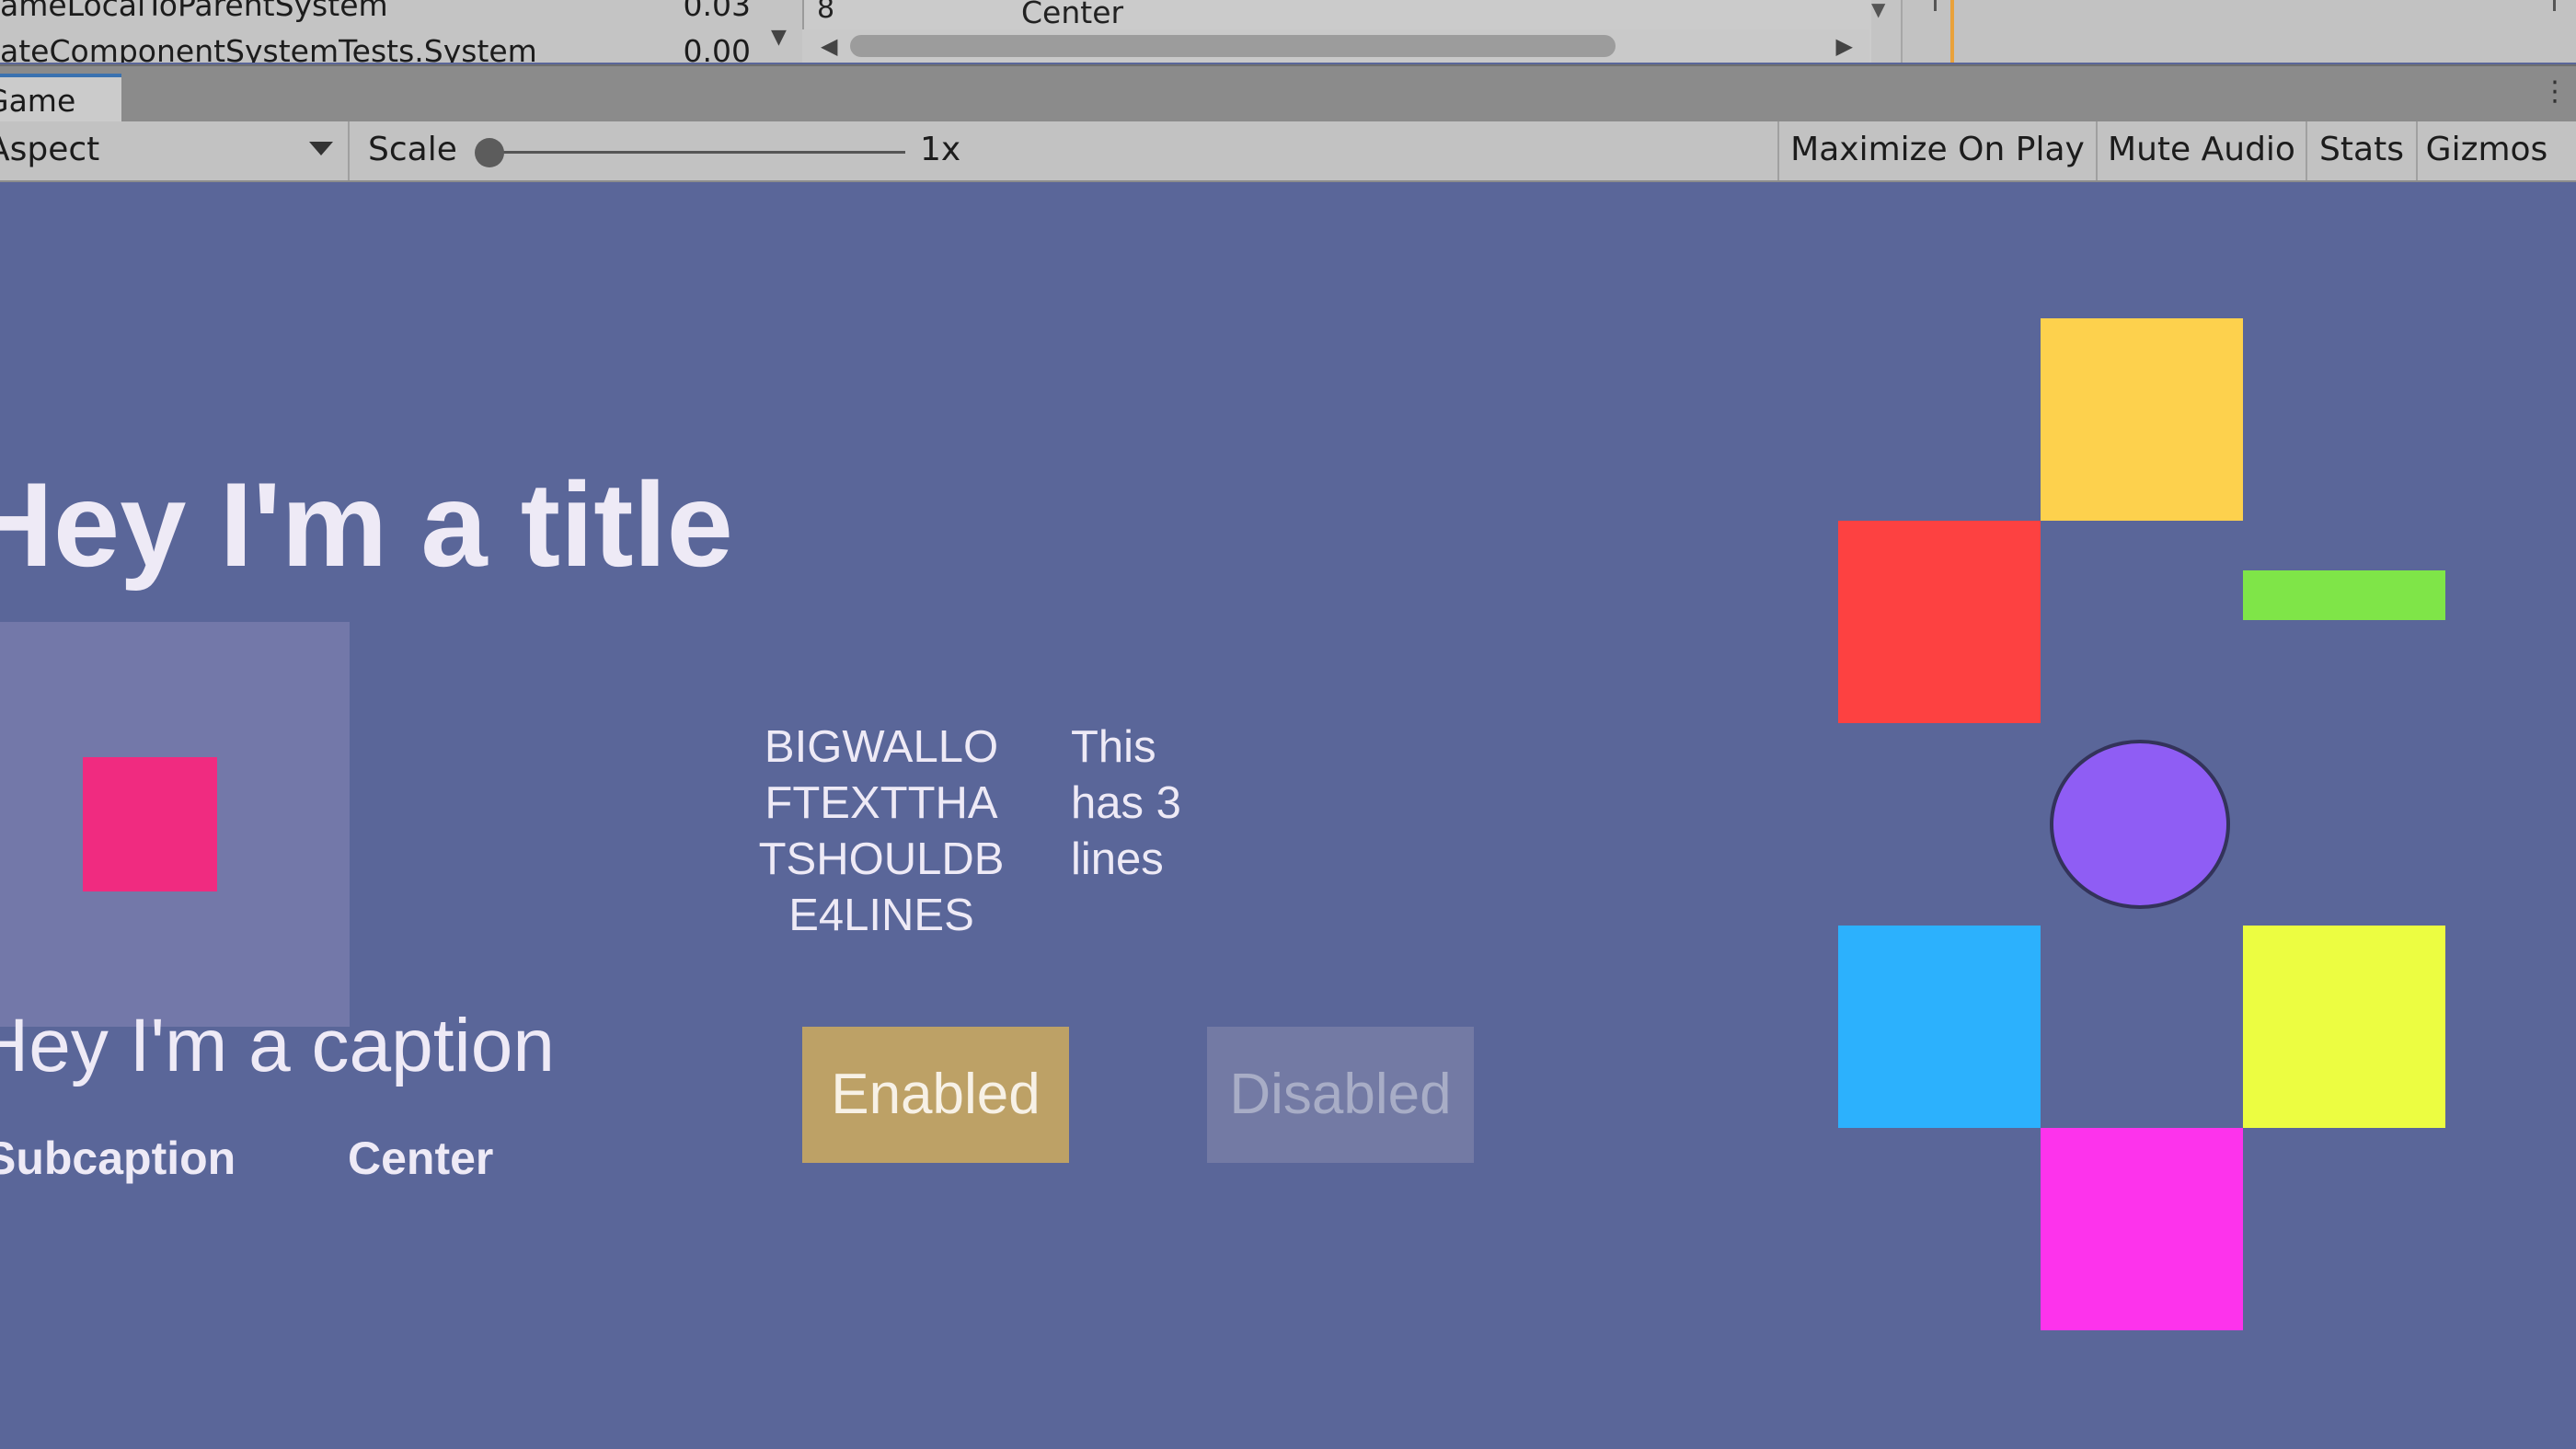 The width and height of the screenshot is (2576, 1449). What do you see at coordinates (175, 150) in the screenshot?
I see `aspect-dropdown: Aspect` at bounding box center [175, 150].